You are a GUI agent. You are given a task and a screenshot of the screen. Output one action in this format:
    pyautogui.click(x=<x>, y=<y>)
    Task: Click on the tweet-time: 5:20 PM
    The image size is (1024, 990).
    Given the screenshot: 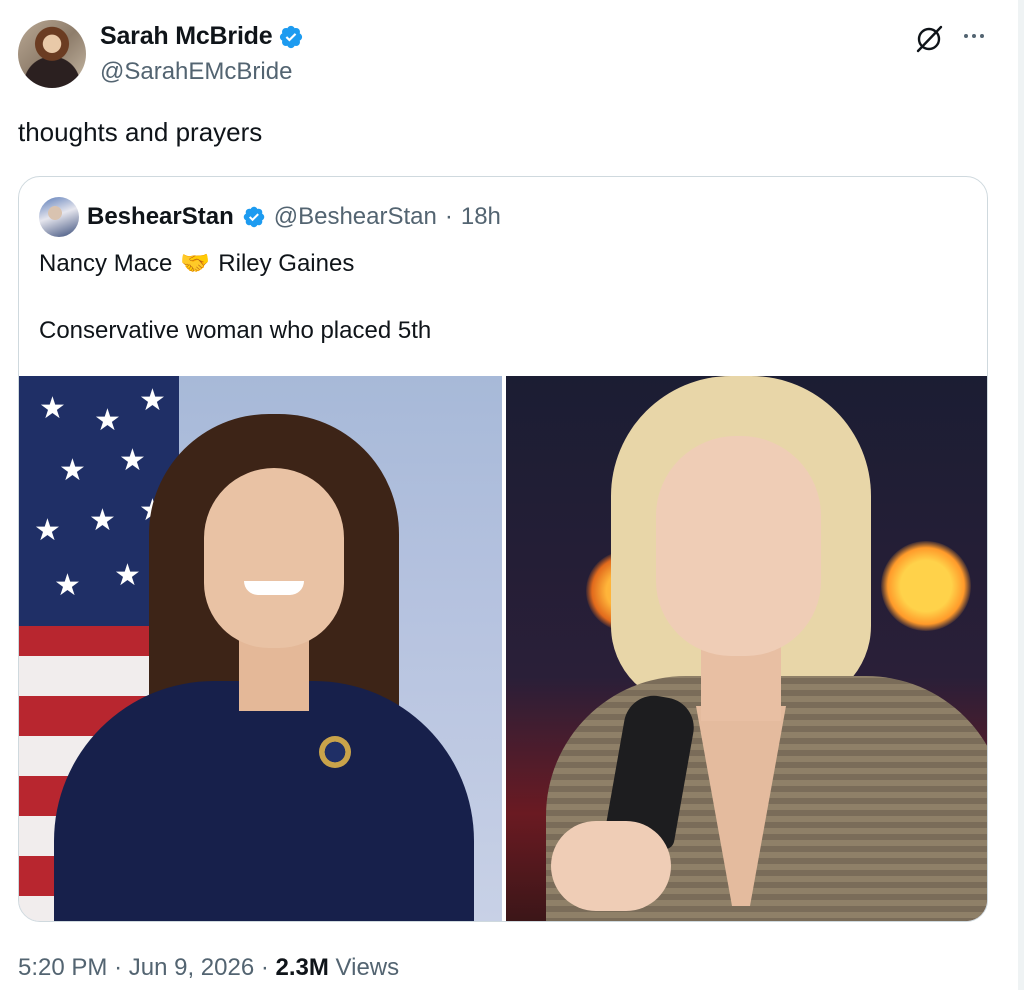 What is the action you would take?
    pyautogui.click(x=62, y=967)
    